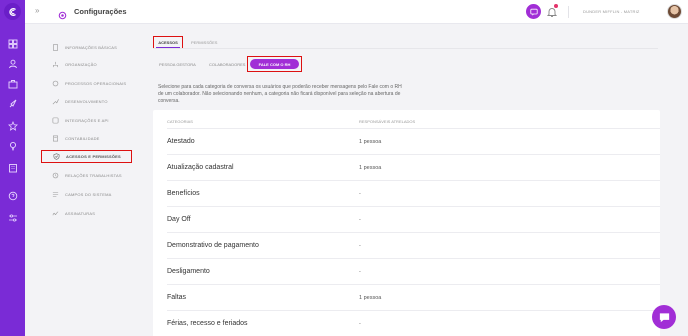 The height and width of the screenshot is (336, 688). I want to click on column-header-responsaveis: RESPONSÁVEIS ATRELADOS, so click(387, 121).